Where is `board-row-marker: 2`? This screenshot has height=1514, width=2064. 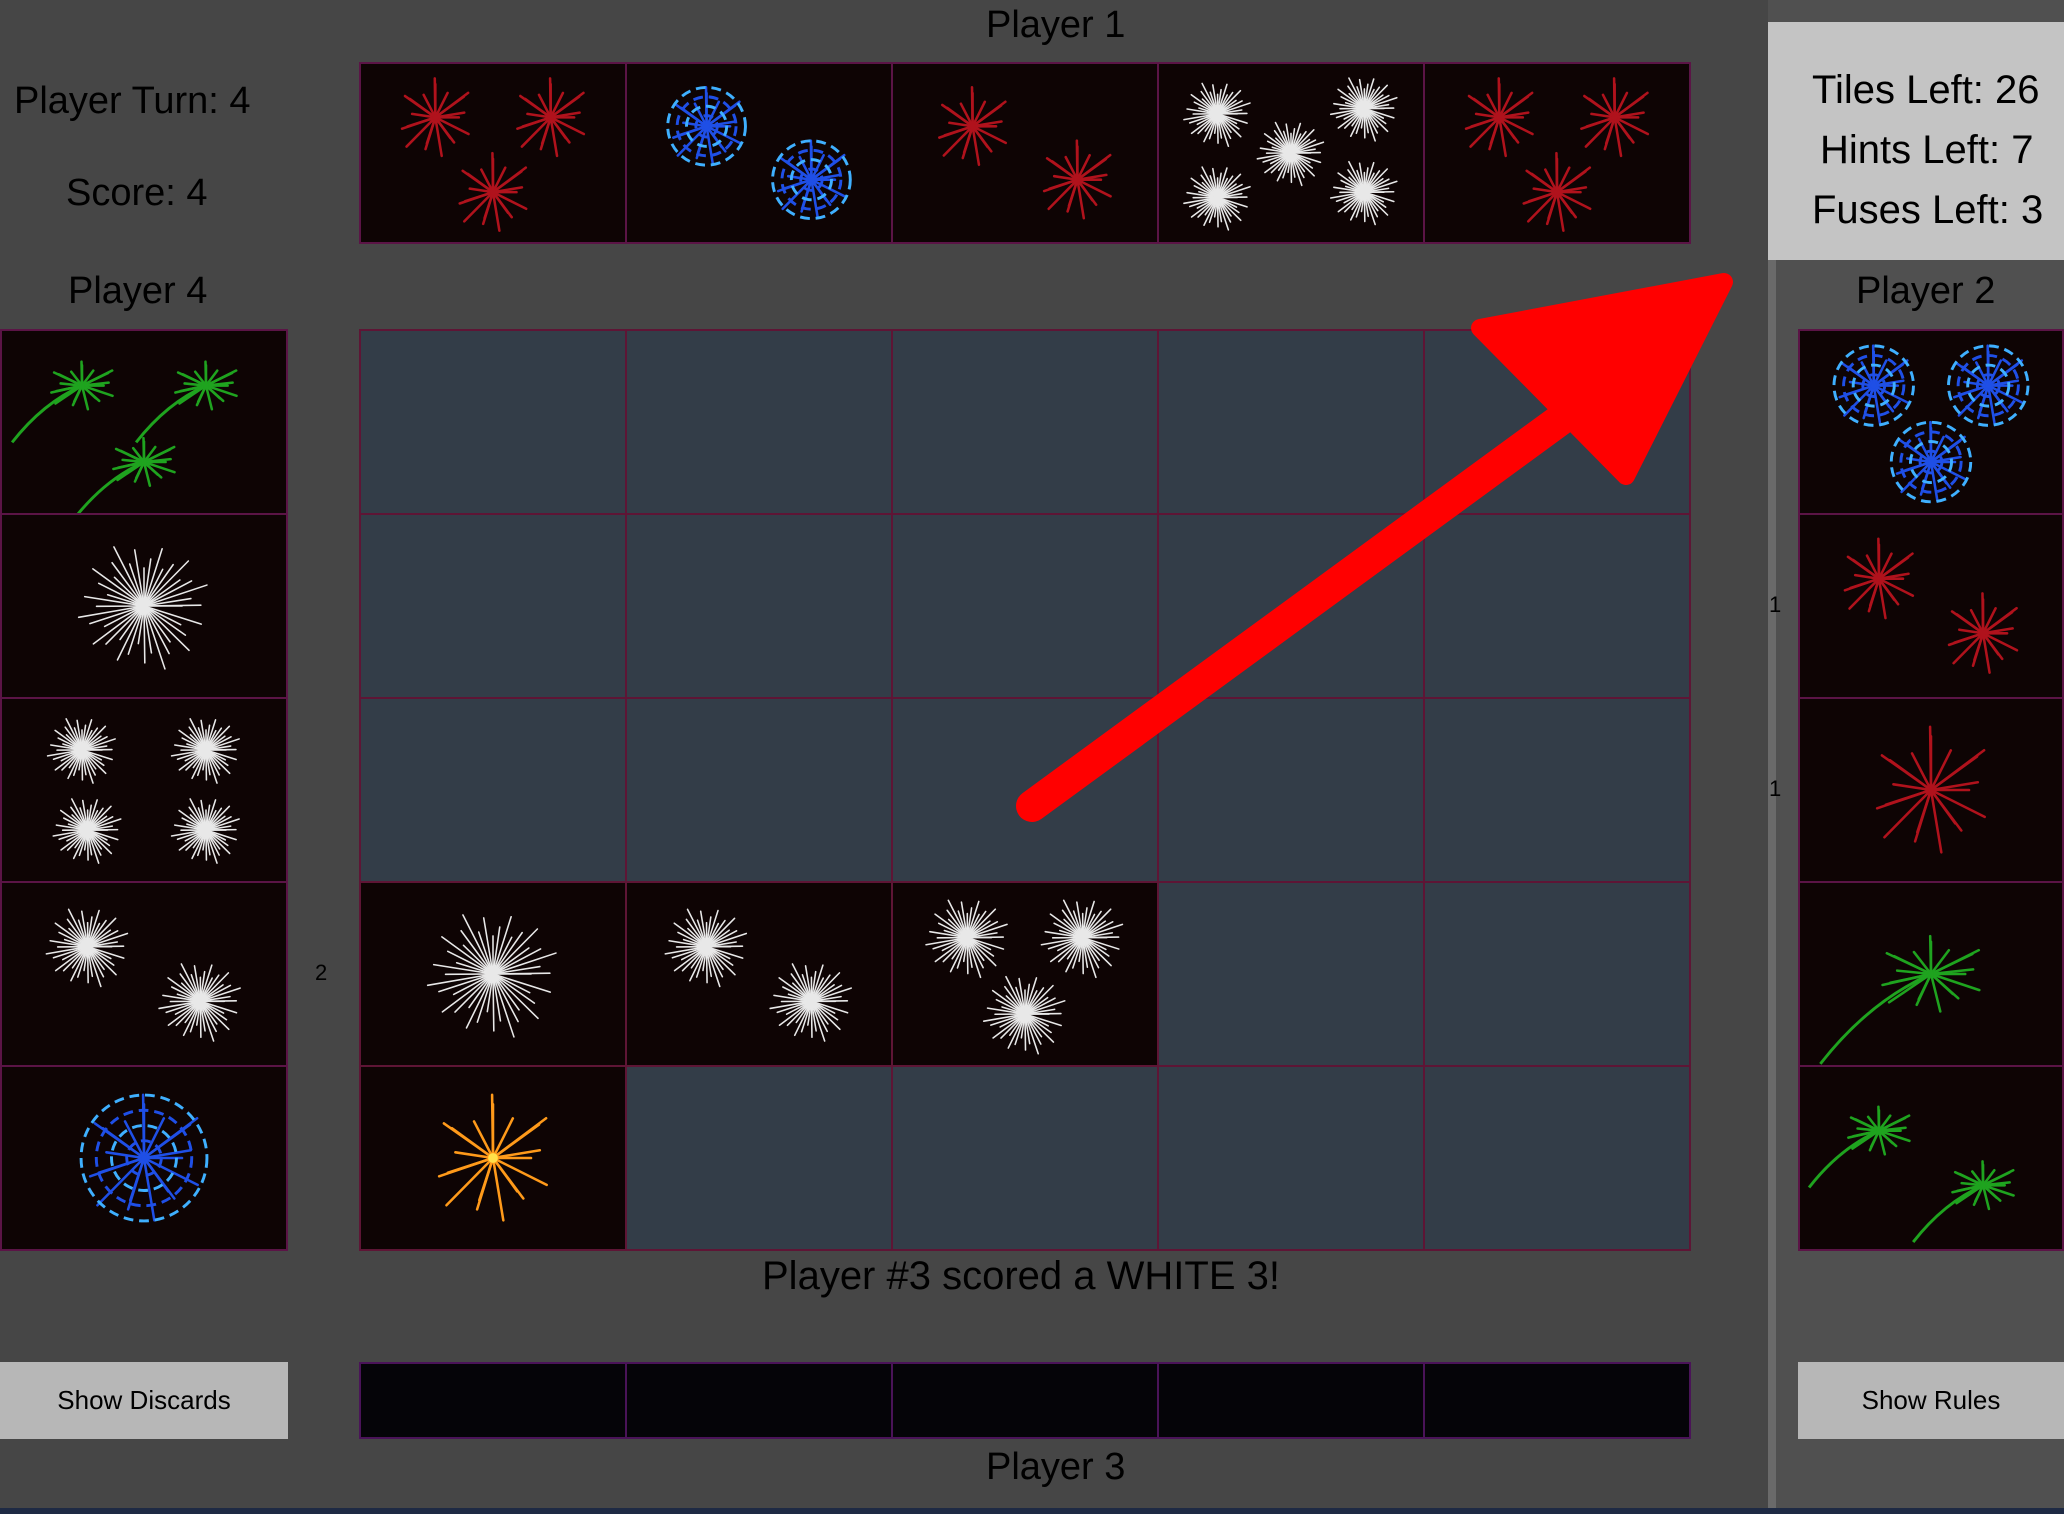 board-row-marker: 2 is located at coordinates (321, 972).